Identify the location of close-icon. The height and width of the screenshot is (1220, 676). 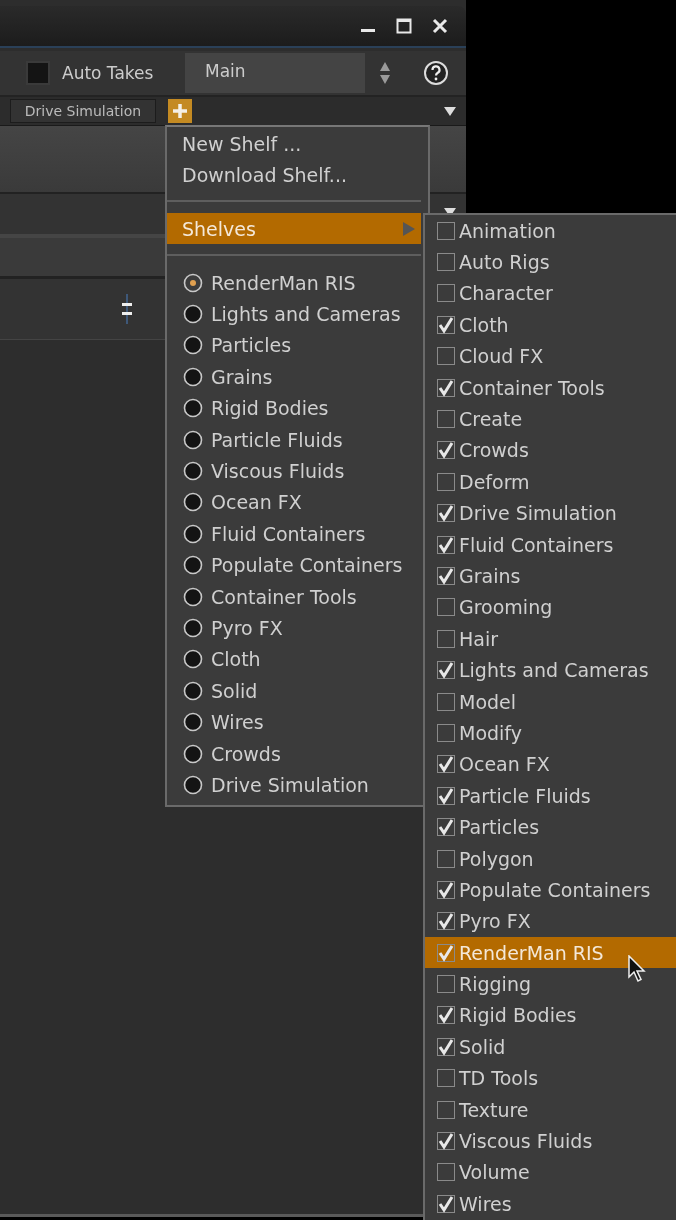
(440, 26).